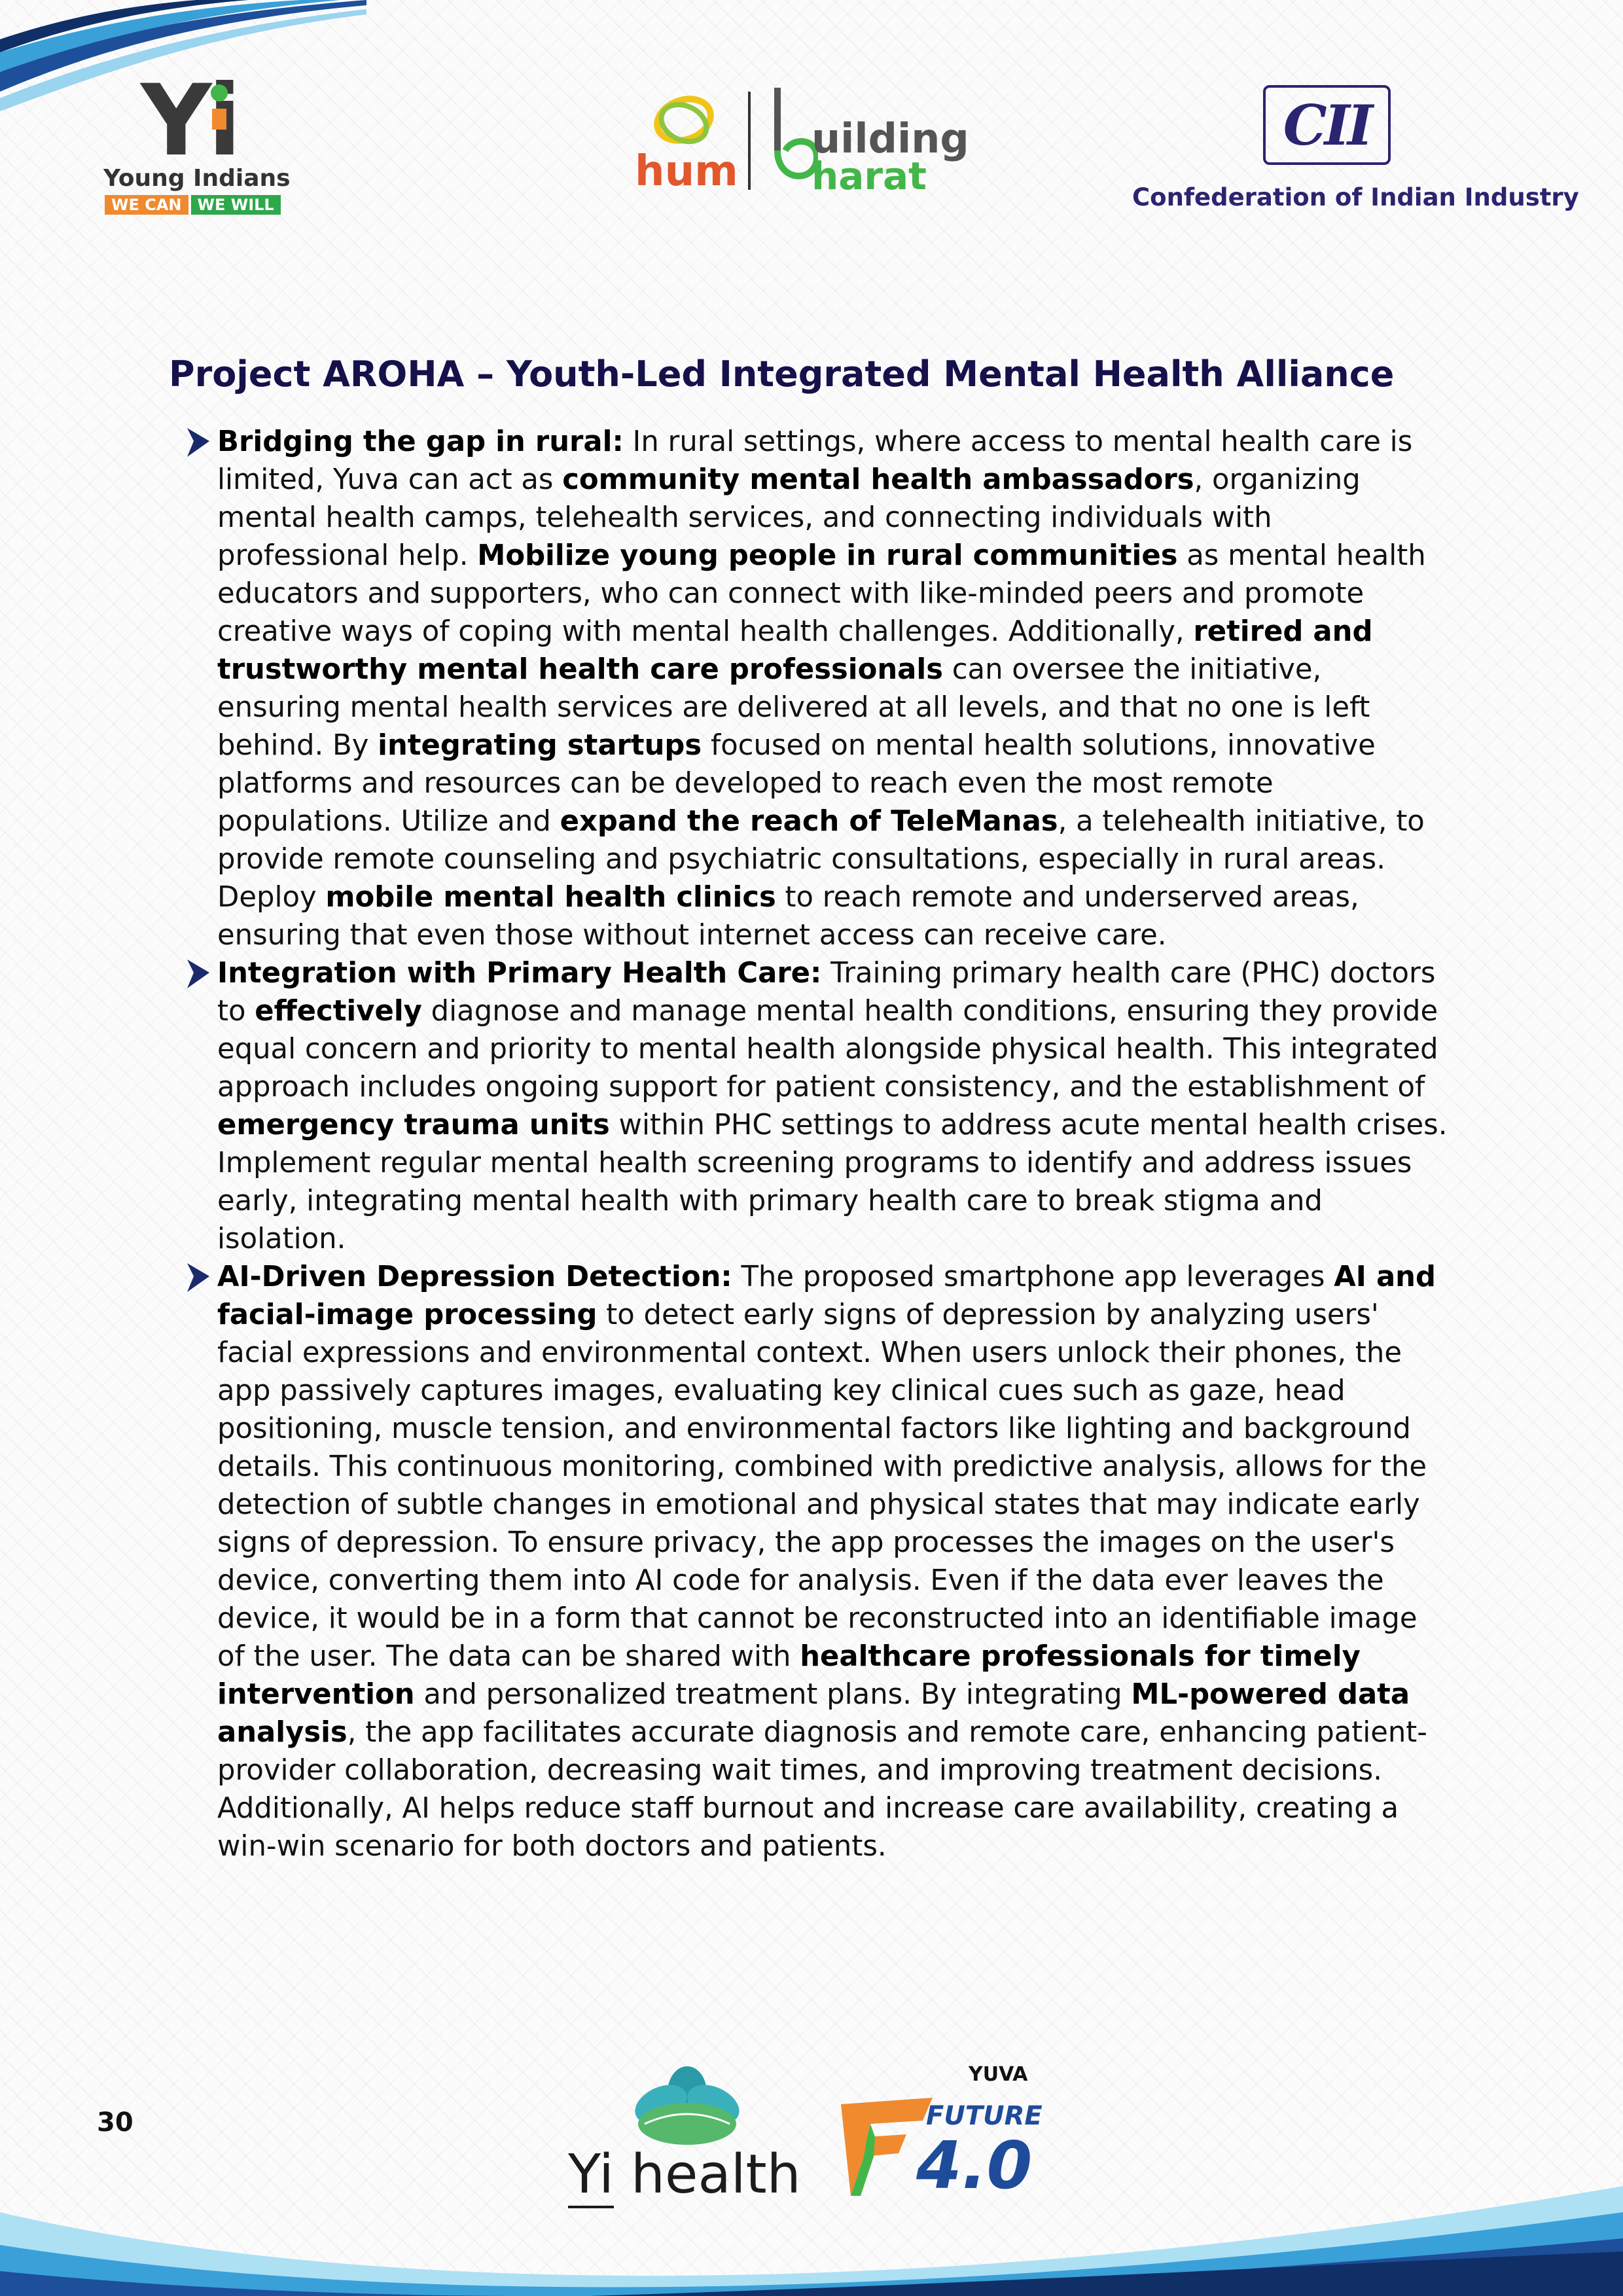 The width and height of the screenshot is (1623, 2296). What do you see at coordinates (420, 441) in the screenshot?
I see `bullet-emphasis: Bridging the gap in rural:` at bounding box center [420, 441].